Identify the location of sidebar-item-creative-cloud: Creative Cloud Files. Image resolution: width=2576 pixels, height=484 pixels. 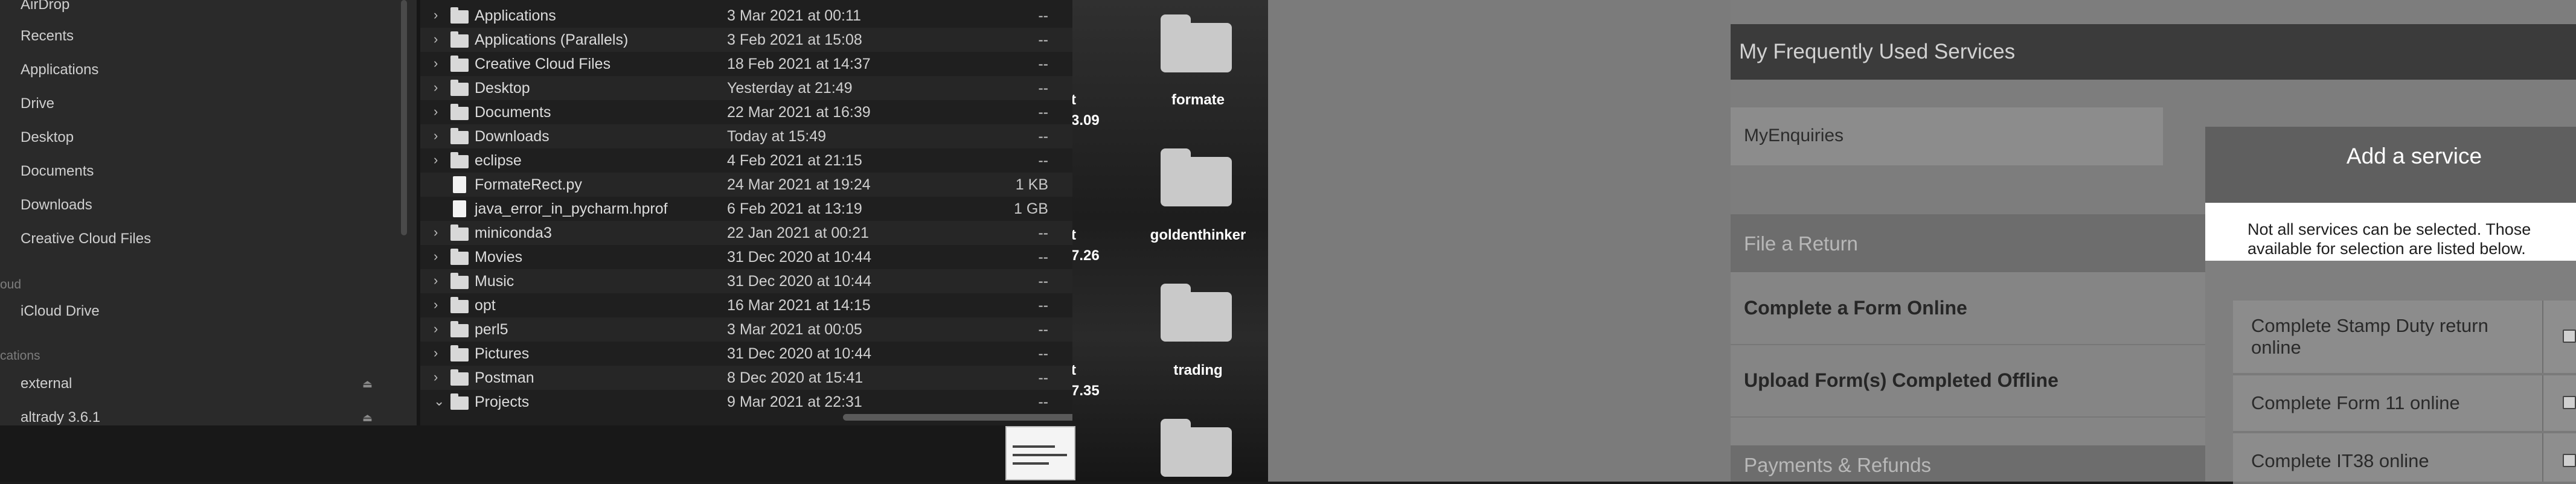
(75, 239).